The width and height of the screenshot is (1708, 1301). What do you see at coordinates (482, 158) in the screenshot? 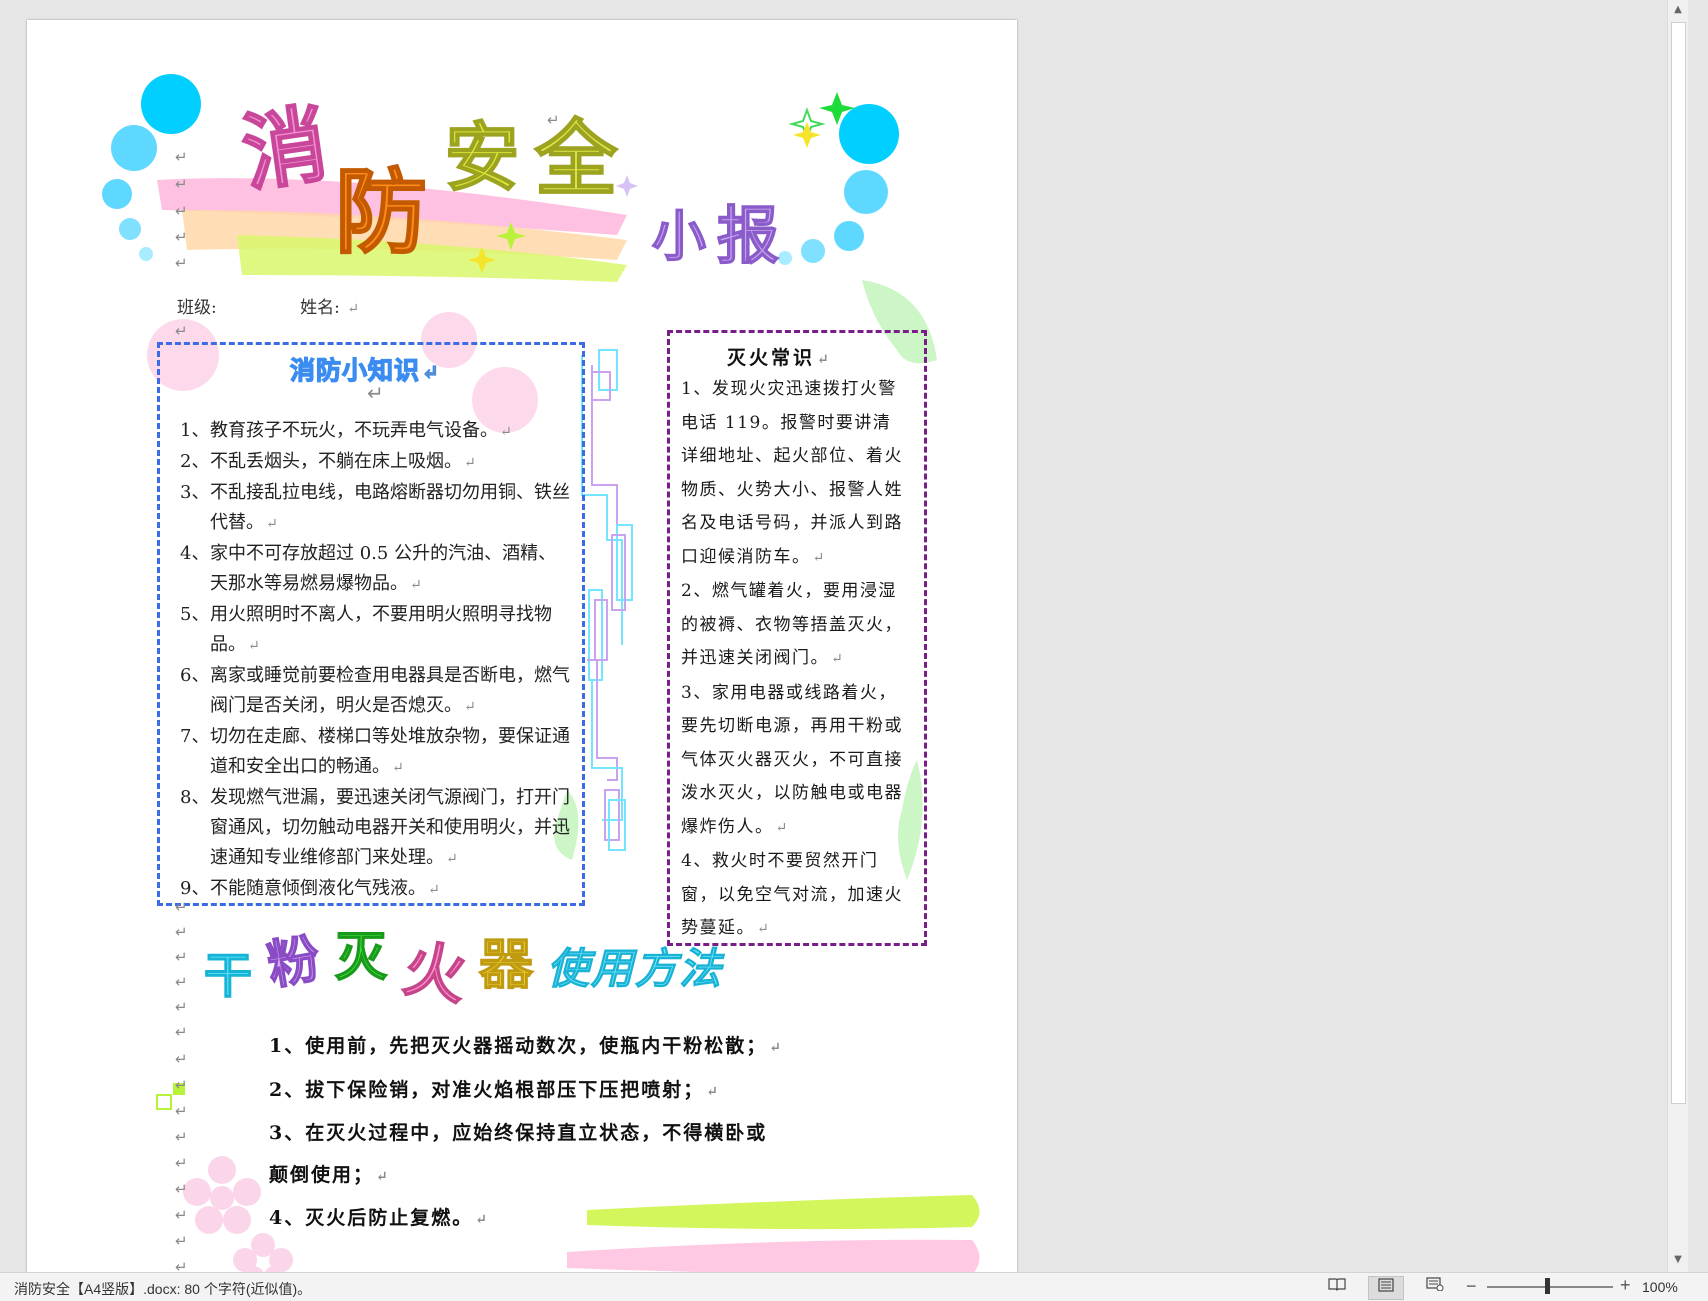
I see `title-char: 安` at bounding box center [482, 158].